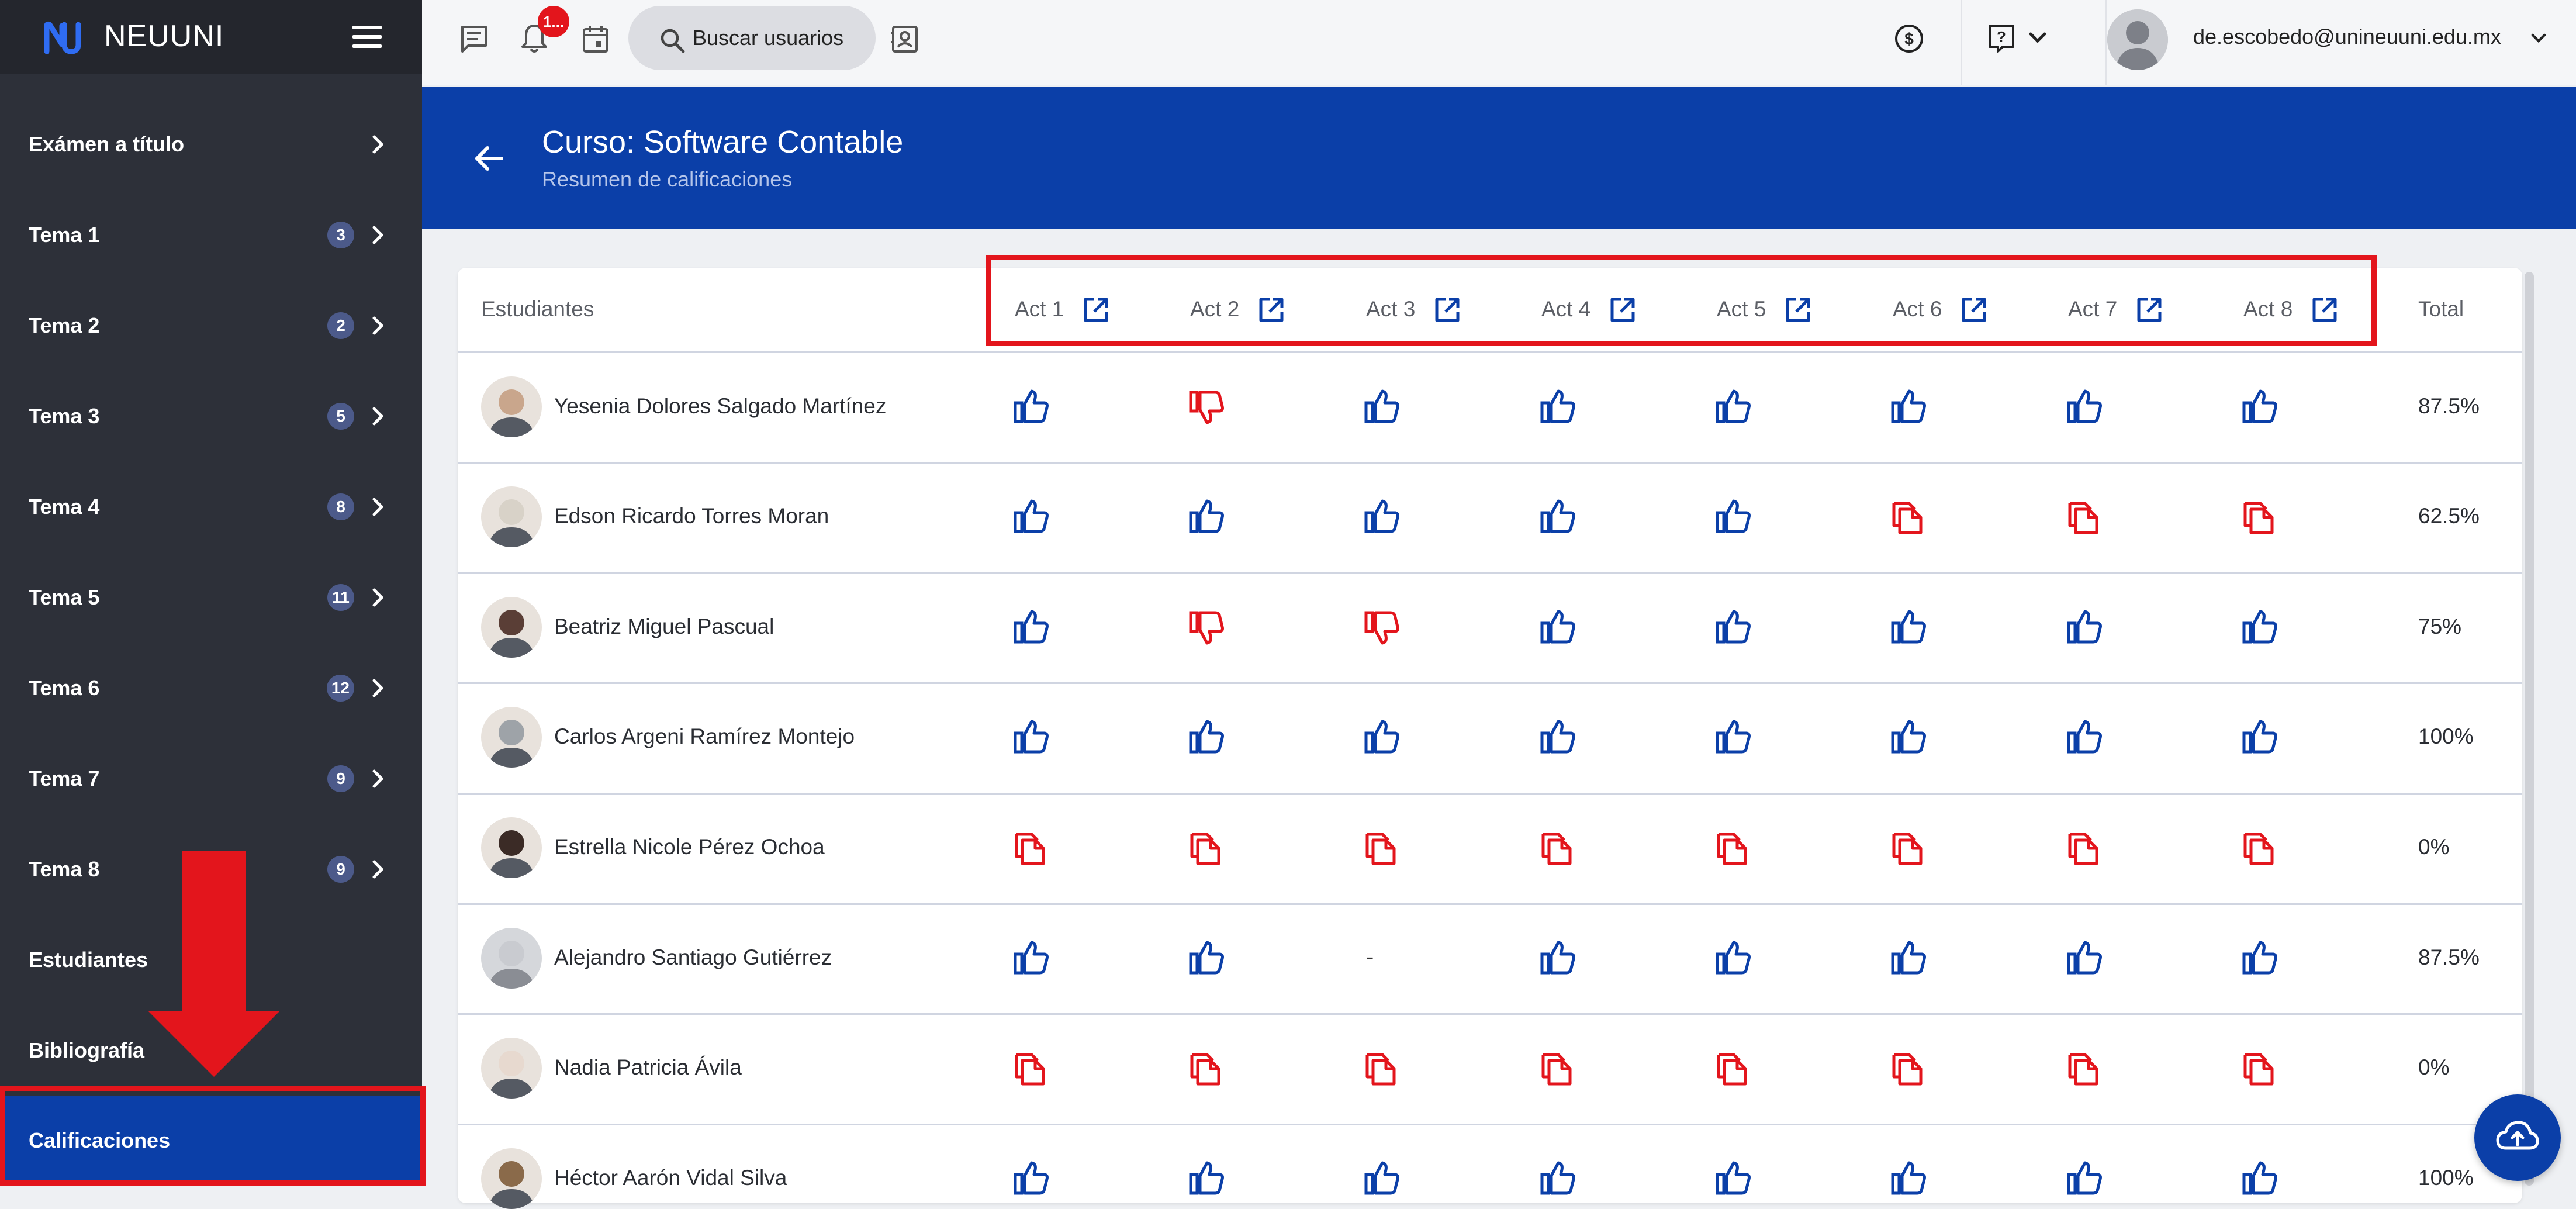  Describe the element at coordinates (2517, 1137) in the screenshot. I see `cloud-upload-button` at that location.